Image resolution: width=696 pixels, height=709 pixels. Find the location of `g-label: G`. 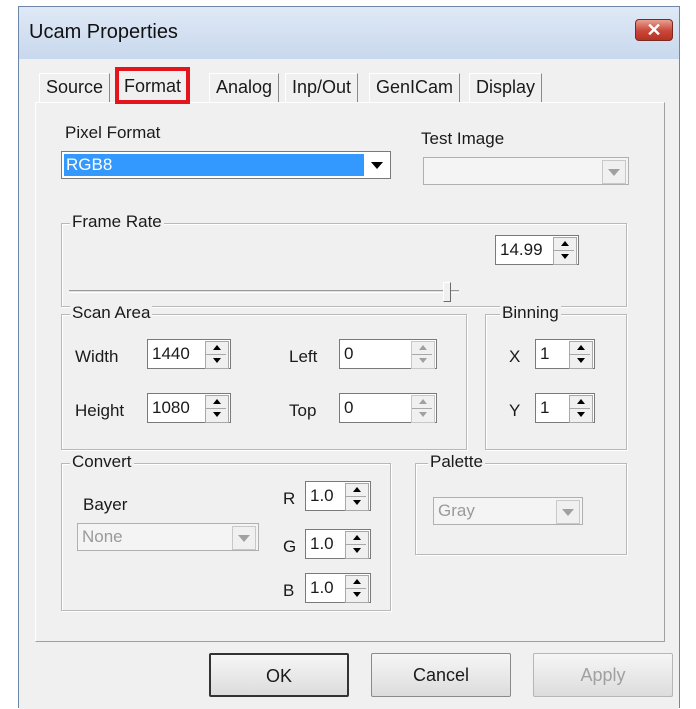

g-label: G is located at coordinates (290, 546).